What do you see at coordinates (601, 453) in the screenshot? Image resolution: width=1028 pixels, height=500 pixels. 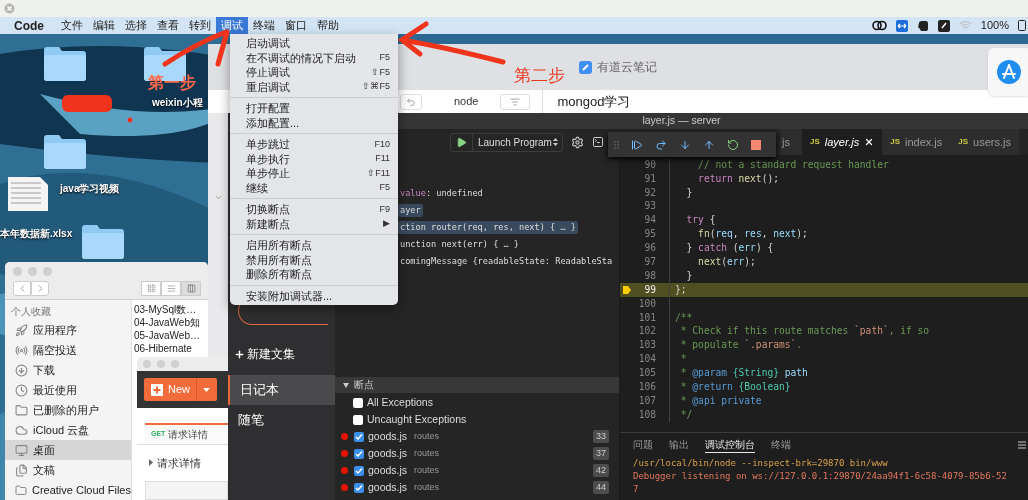 I see `line-number-badge: 37` at bounding box center [601, 453].